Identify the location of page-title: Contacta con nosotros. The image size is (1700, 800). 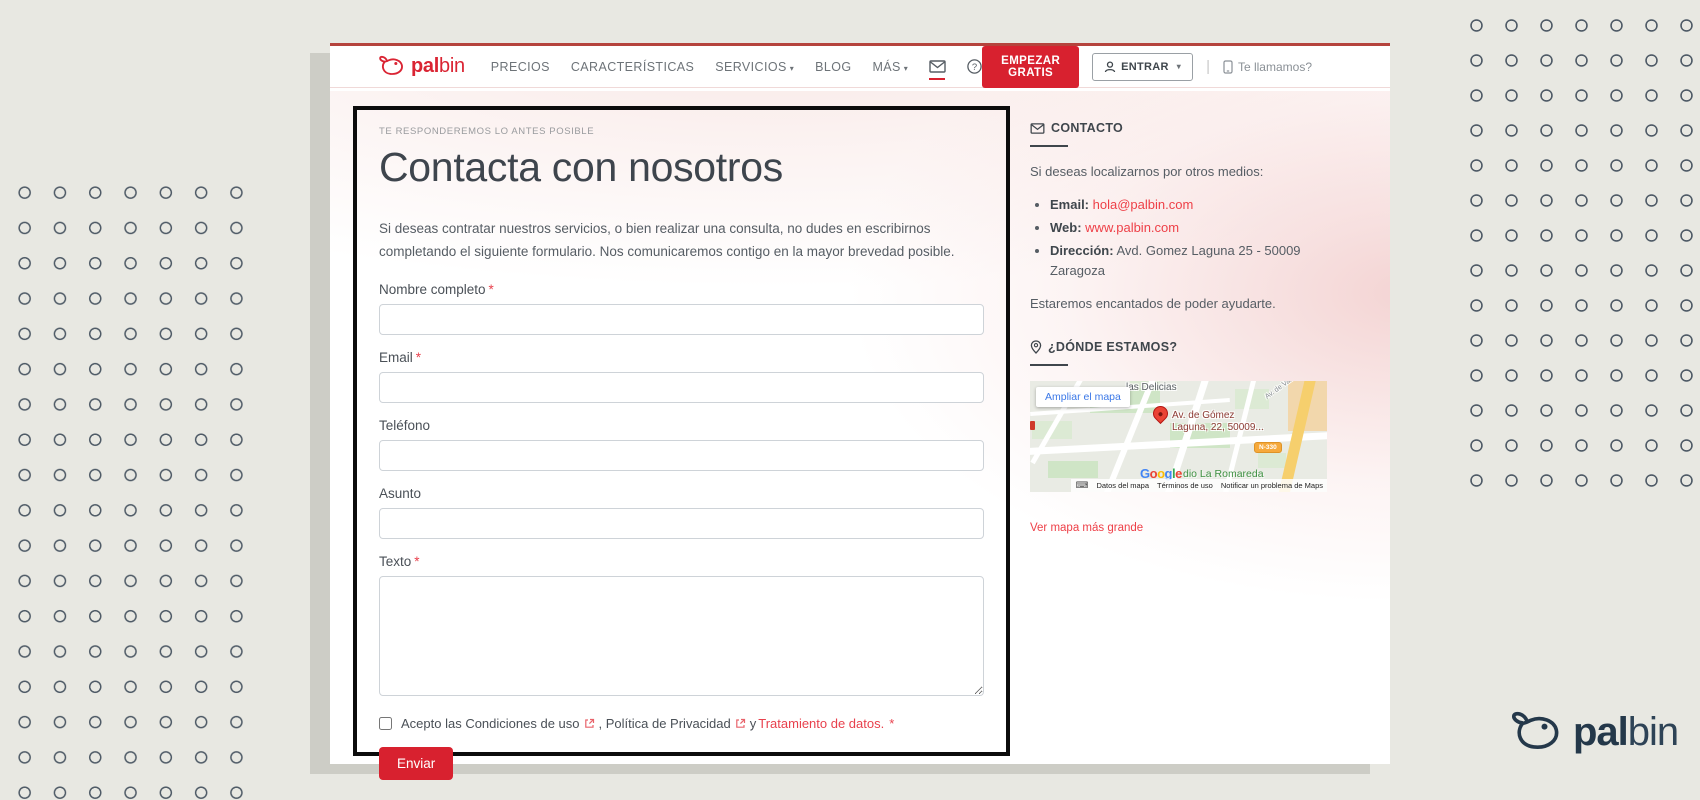
(581, 167).